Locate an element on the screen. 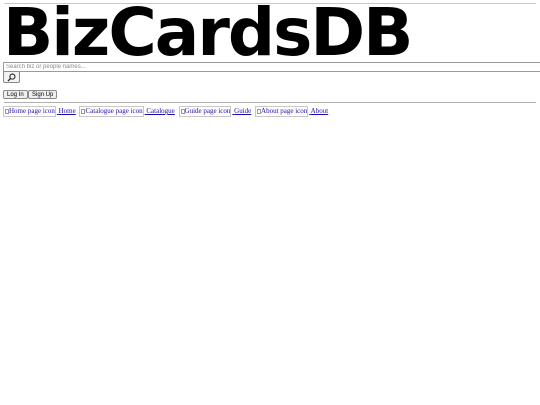  catalogue-page-icon: Catalogue page icon is located at coordinates (111, 111).